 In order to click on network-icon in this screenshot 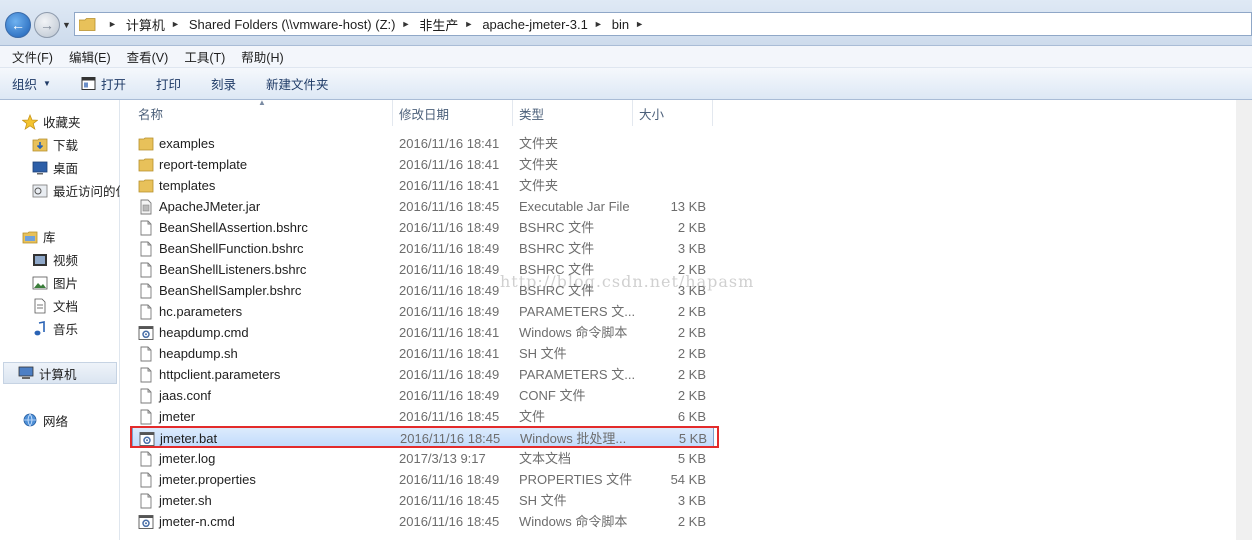, I will do `click(30, 420)`.